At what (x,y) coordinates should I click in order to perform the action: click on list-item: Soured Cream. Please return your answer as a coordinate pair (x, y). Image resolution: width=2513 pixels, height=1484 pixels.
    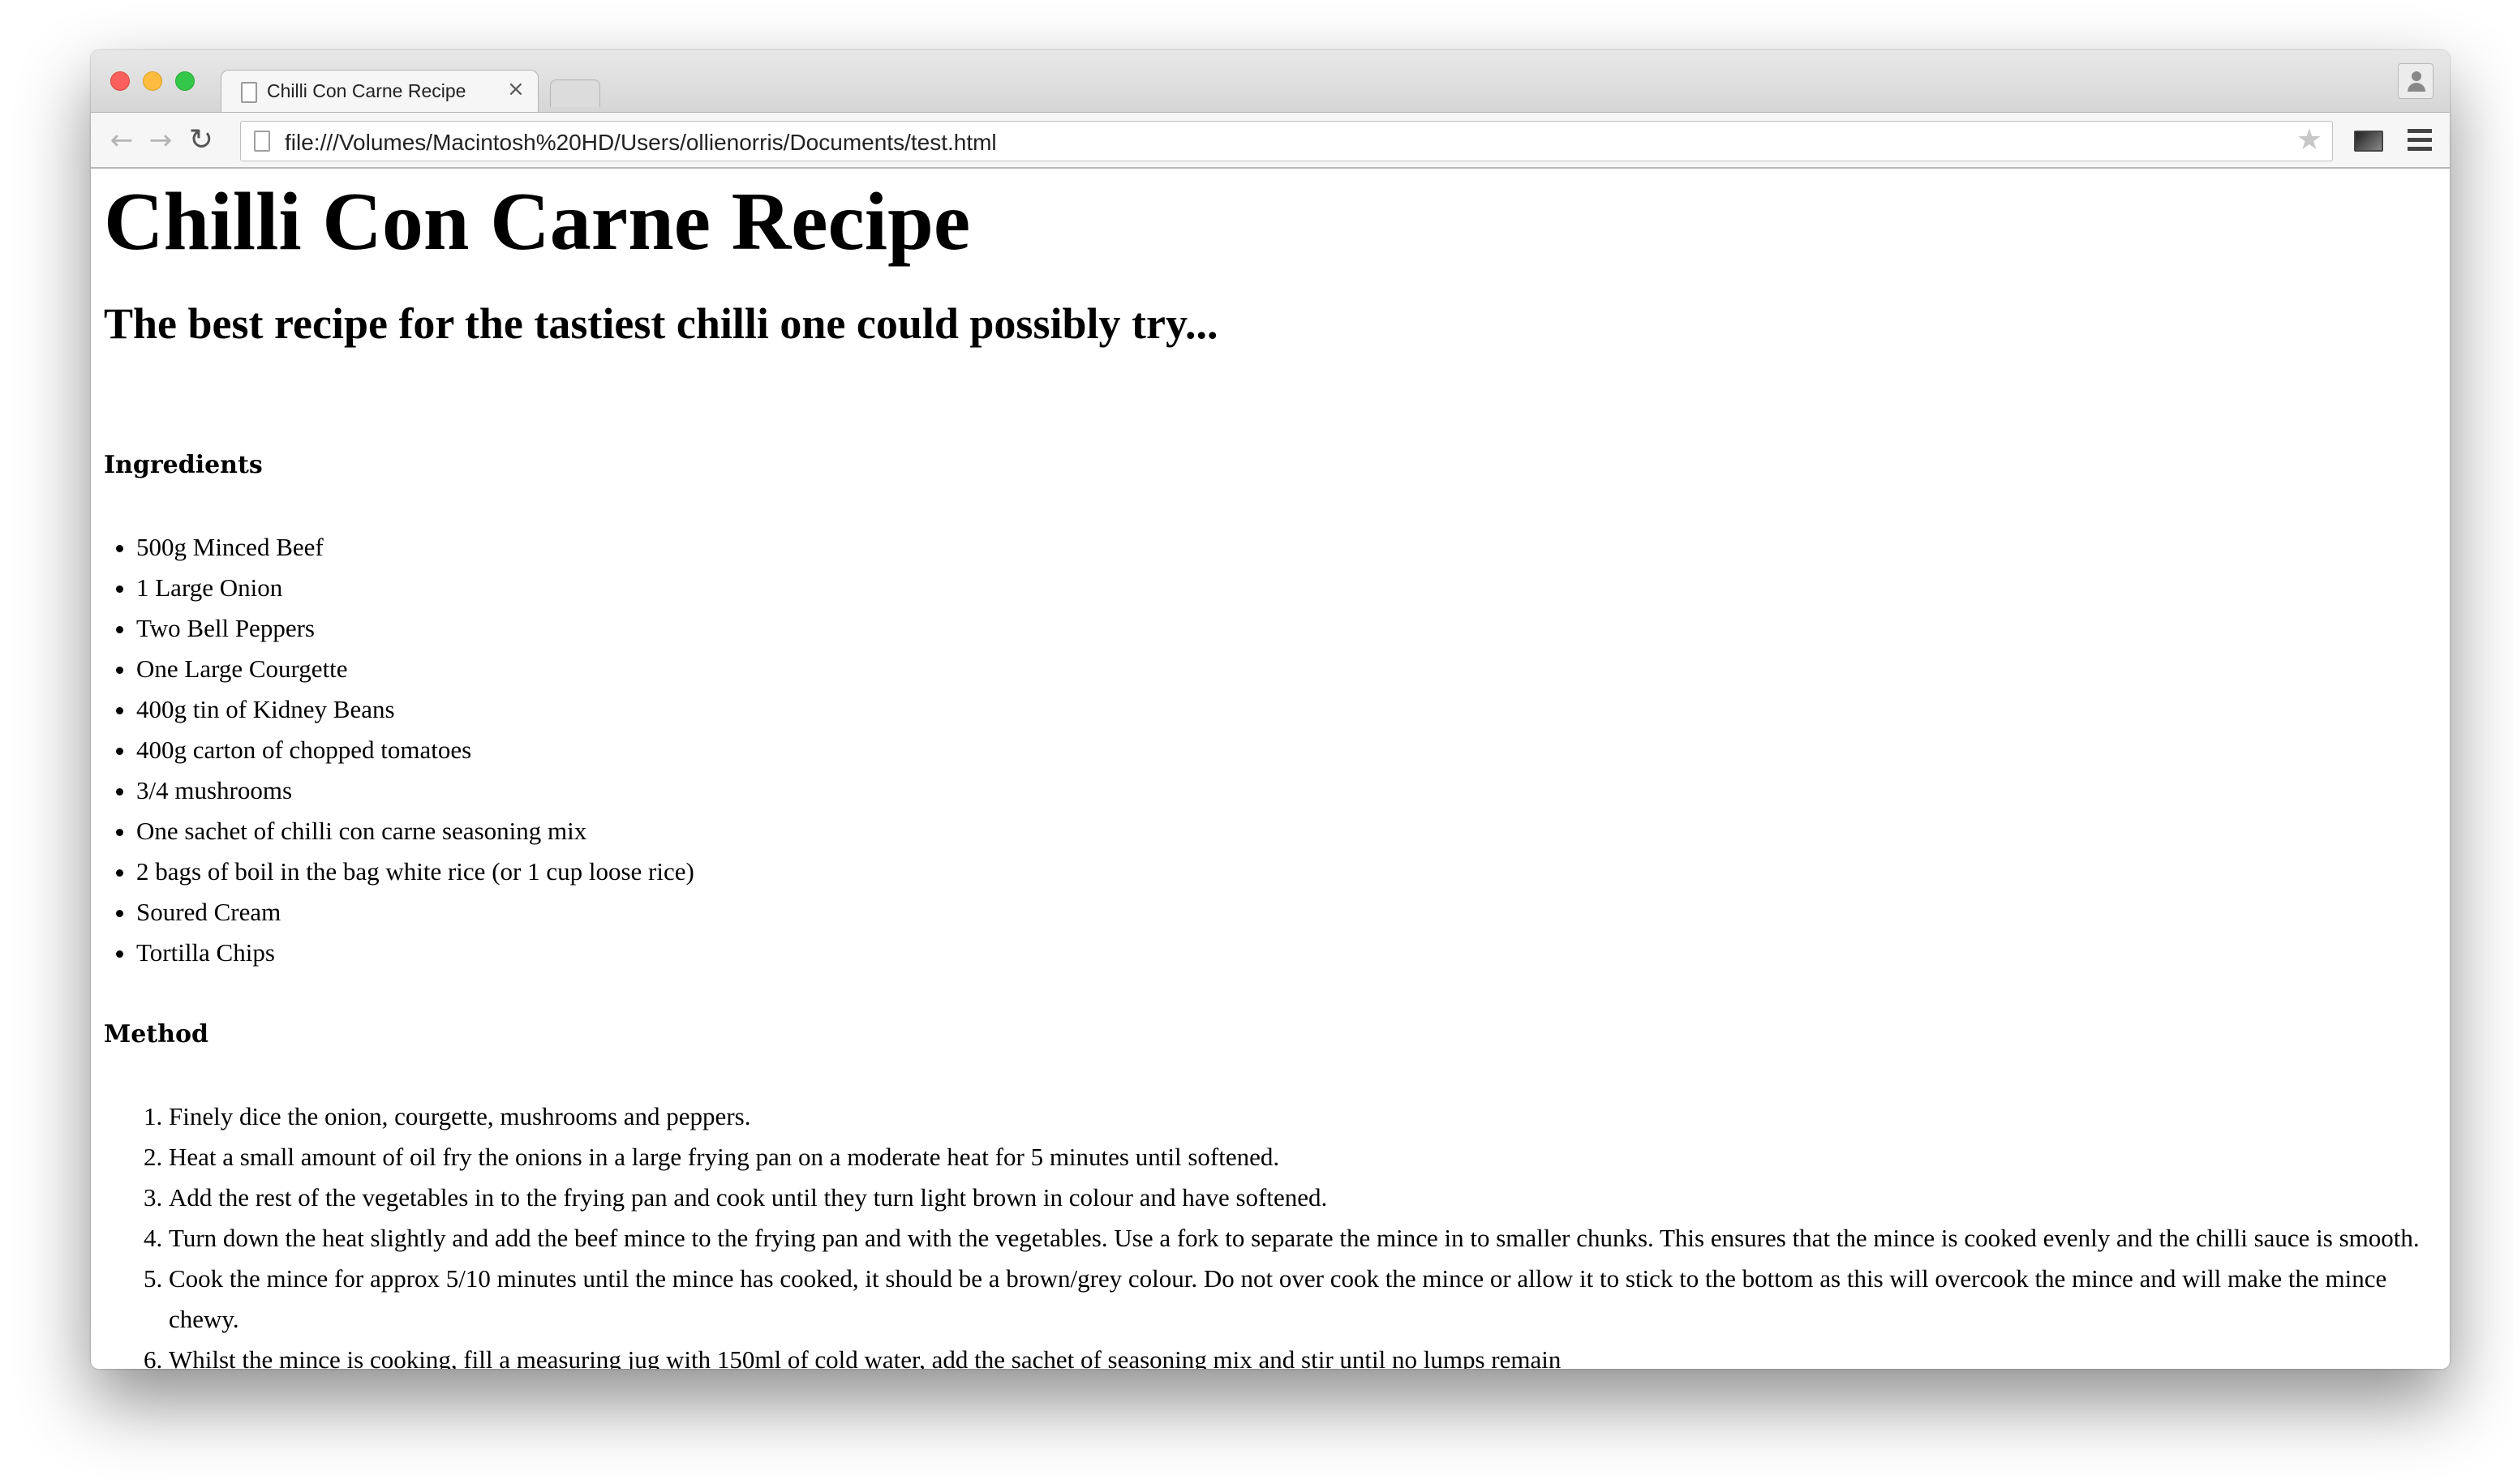
    Looking at the image, I should click on (415, 912).